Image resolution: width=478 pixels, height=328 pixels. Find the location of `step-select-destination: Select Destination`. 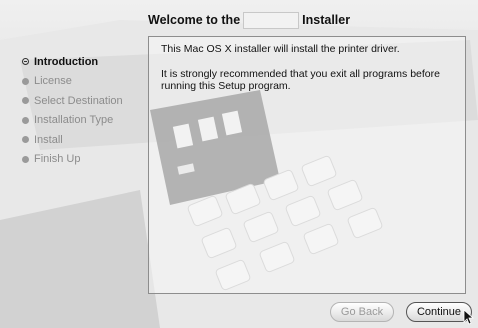

step-select-destination: Select Destination is located at coordinates (84, 101).